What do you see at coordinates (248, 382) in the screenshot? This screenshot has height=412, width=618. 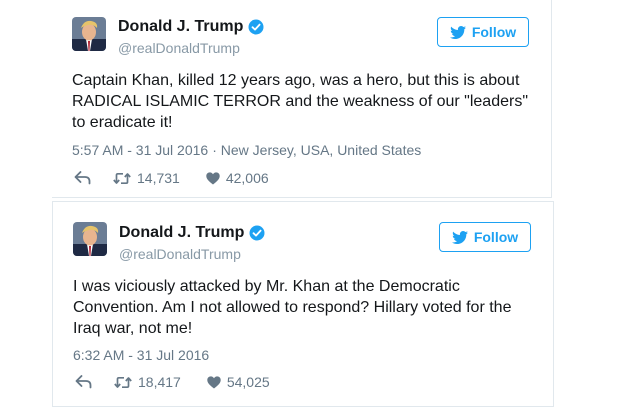 I see `like-count: 54,025` at bounding box center [248, 382].